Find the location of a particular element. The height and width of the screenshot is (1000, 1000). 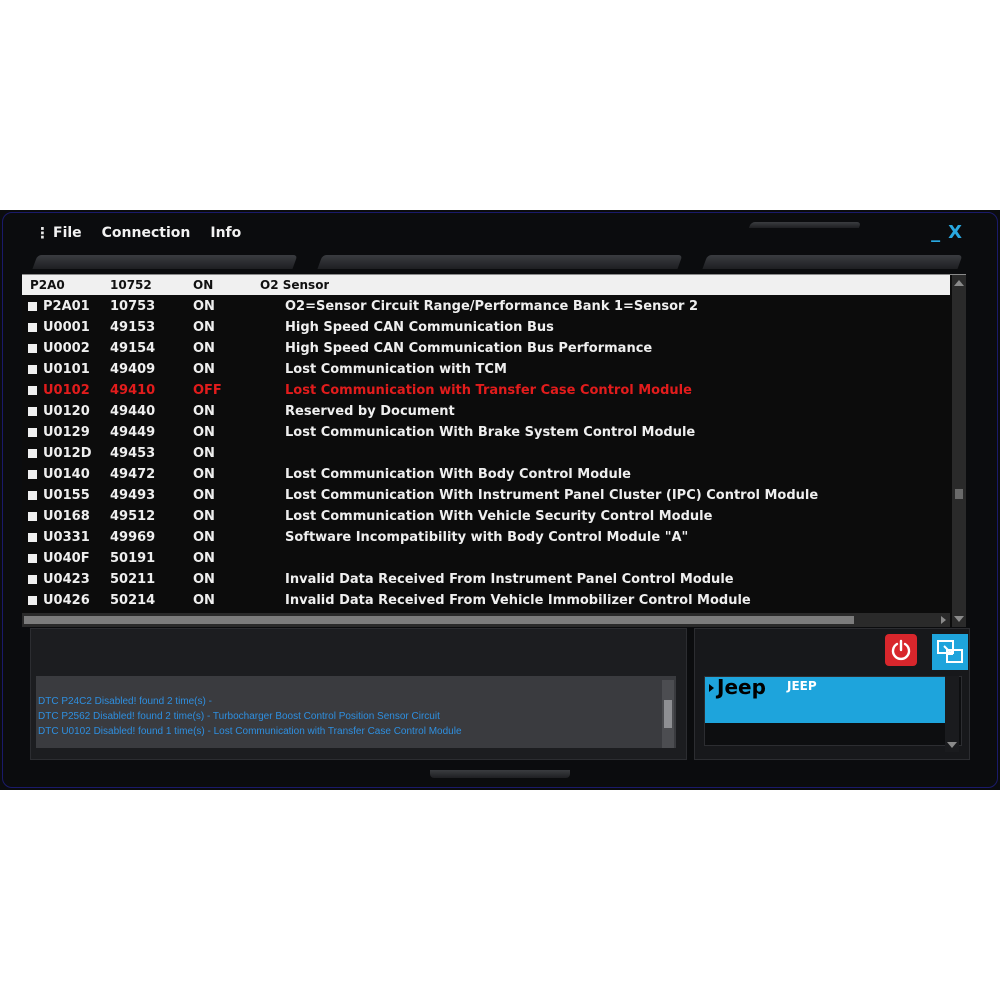

window-controls: _ X is located at coordinates (946, 232).